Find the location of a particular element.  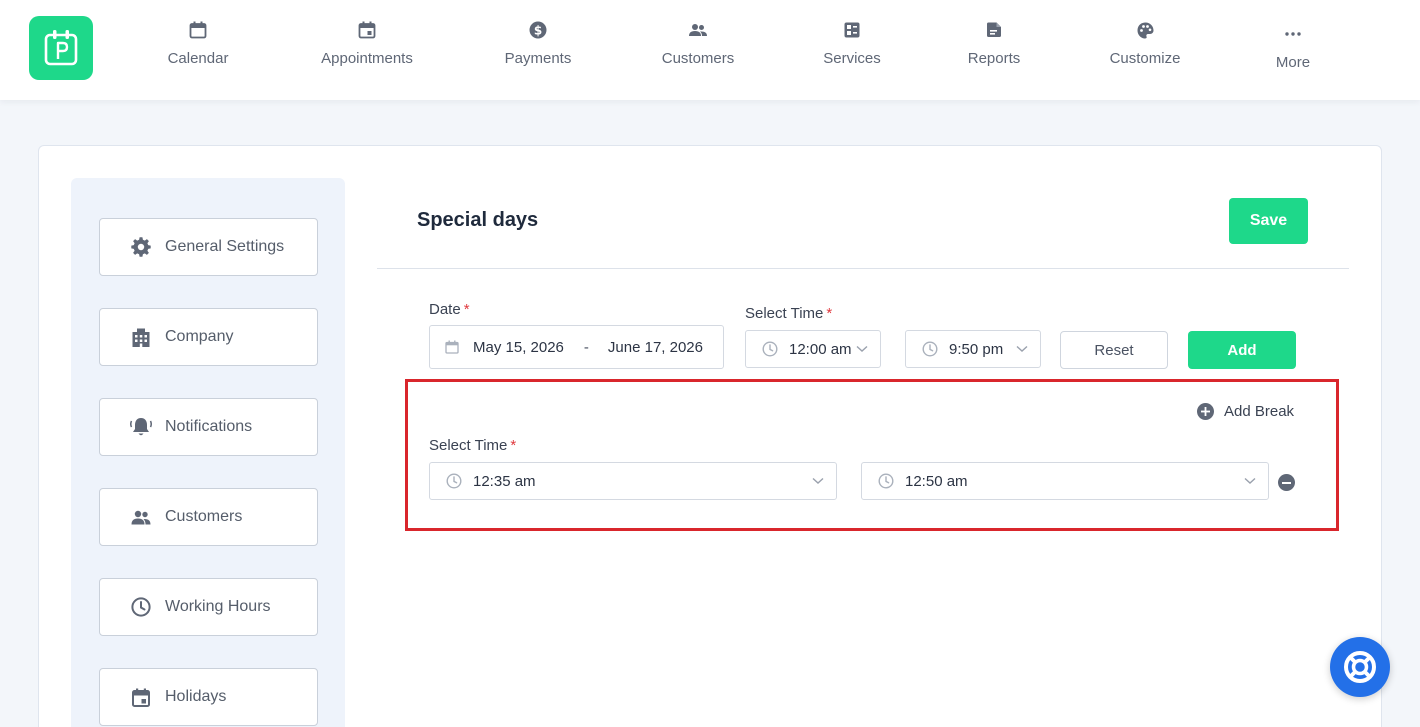

nav-label: Customize is located at coordinates (1145, 58).